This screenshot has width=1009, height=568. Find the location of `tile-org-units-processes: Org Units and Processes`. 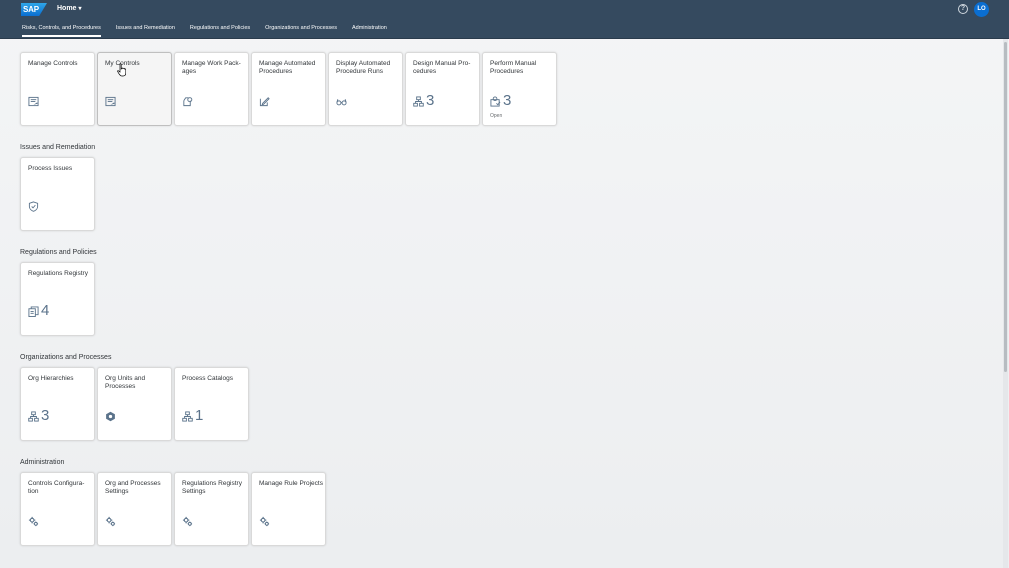

tile-org-units-processes: Org Units and Processes is located at coordinates (134, 404).